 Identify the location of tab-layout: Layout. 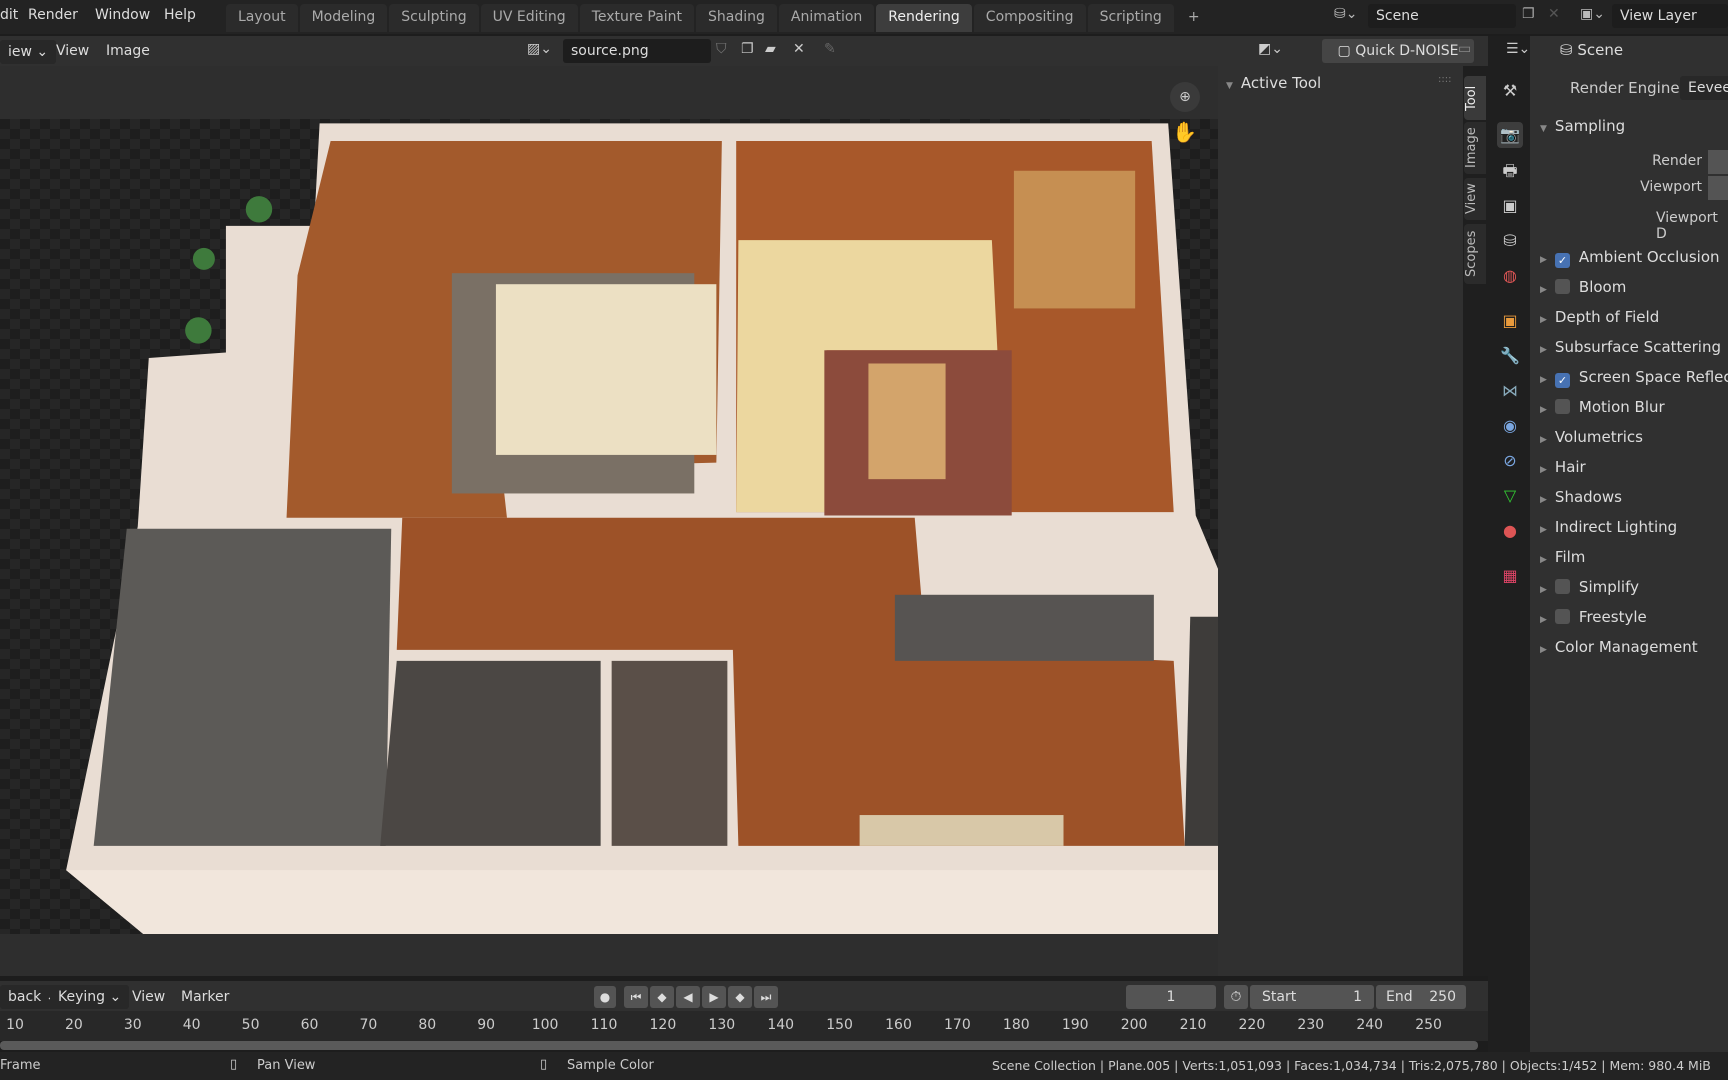
(262, 18).